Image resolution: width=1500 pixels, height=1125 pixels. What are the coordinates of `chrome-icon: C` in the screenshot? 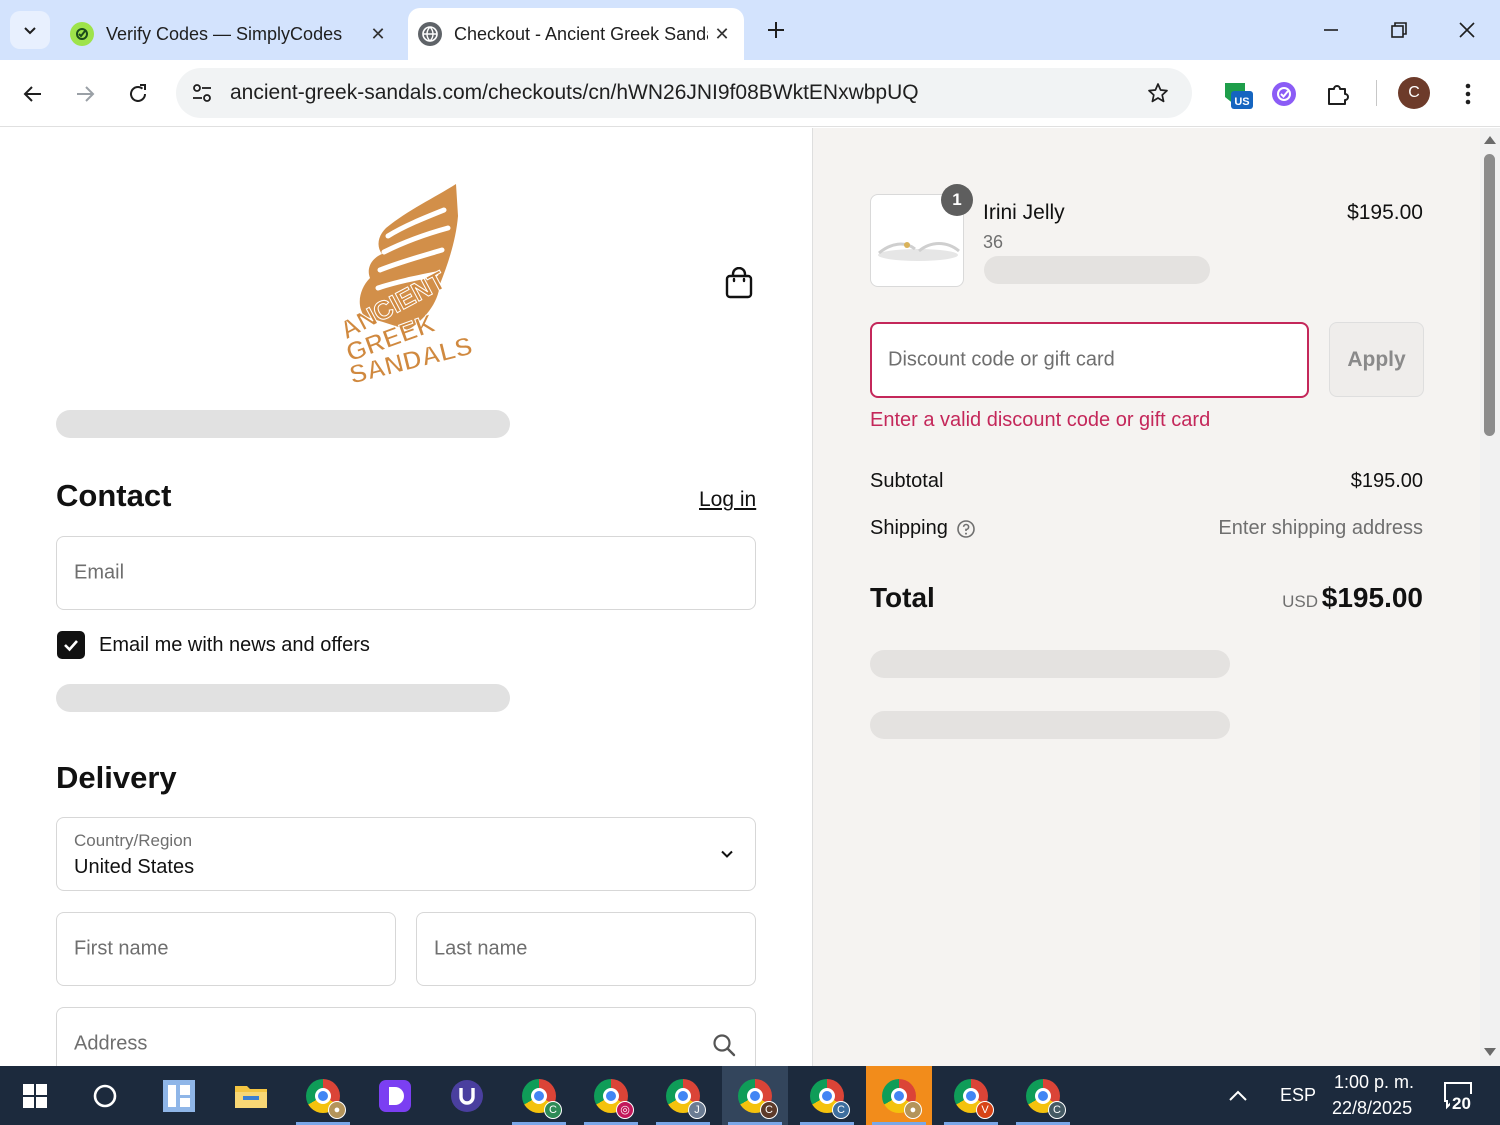 It's located at (1046, 1098).